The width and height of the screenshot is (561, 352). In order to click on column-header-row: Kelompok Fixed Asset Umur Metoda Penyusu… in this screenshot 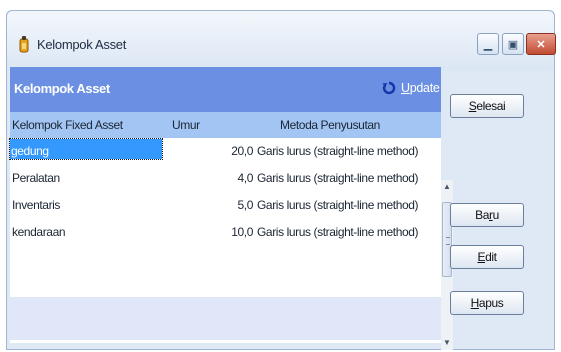, I will do `click(225, 125)`.